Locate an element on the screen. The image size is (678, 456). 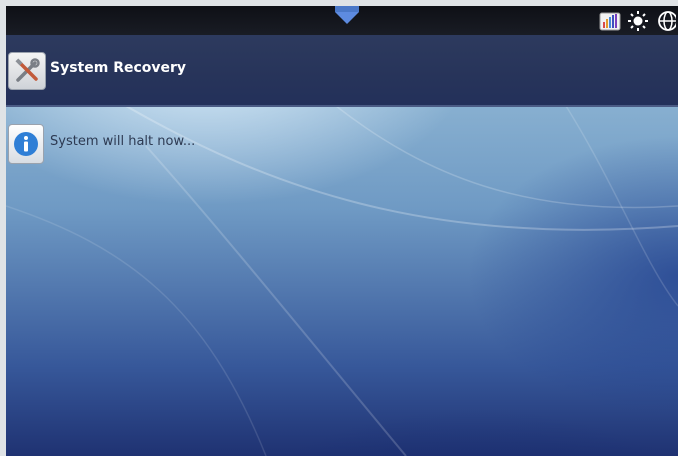
page-title: System Recovery is located at coordinates (118, 68).